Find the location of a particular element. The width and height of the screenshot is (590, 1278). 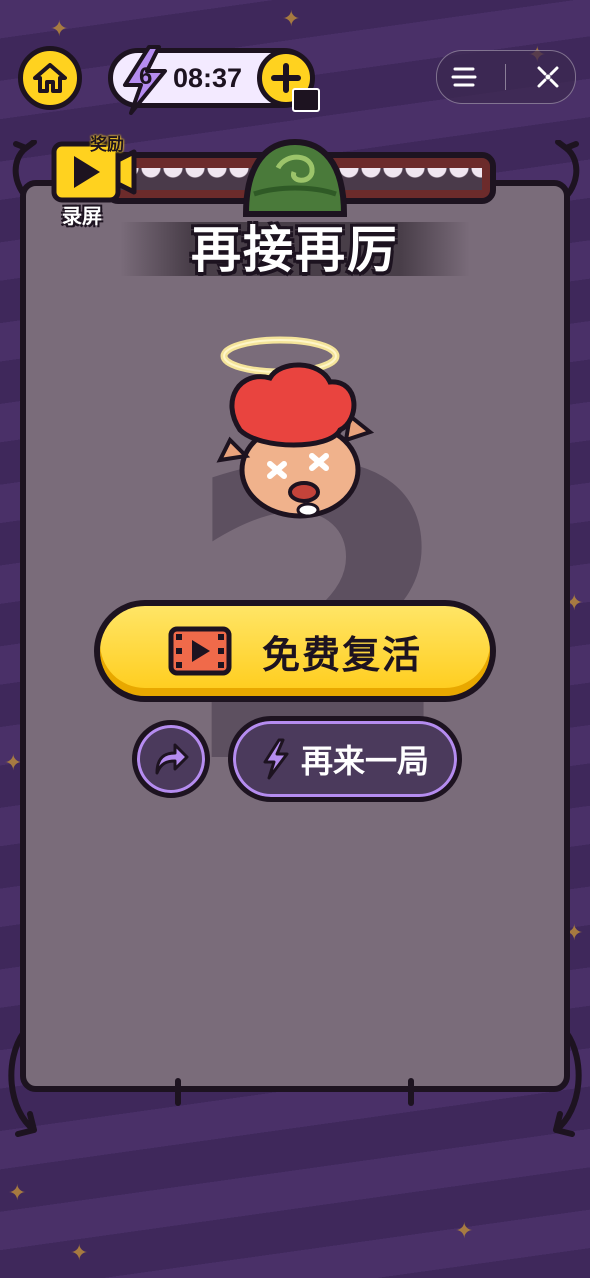

free-revive-button: 免费复活 is located at coordinates (295, 651).